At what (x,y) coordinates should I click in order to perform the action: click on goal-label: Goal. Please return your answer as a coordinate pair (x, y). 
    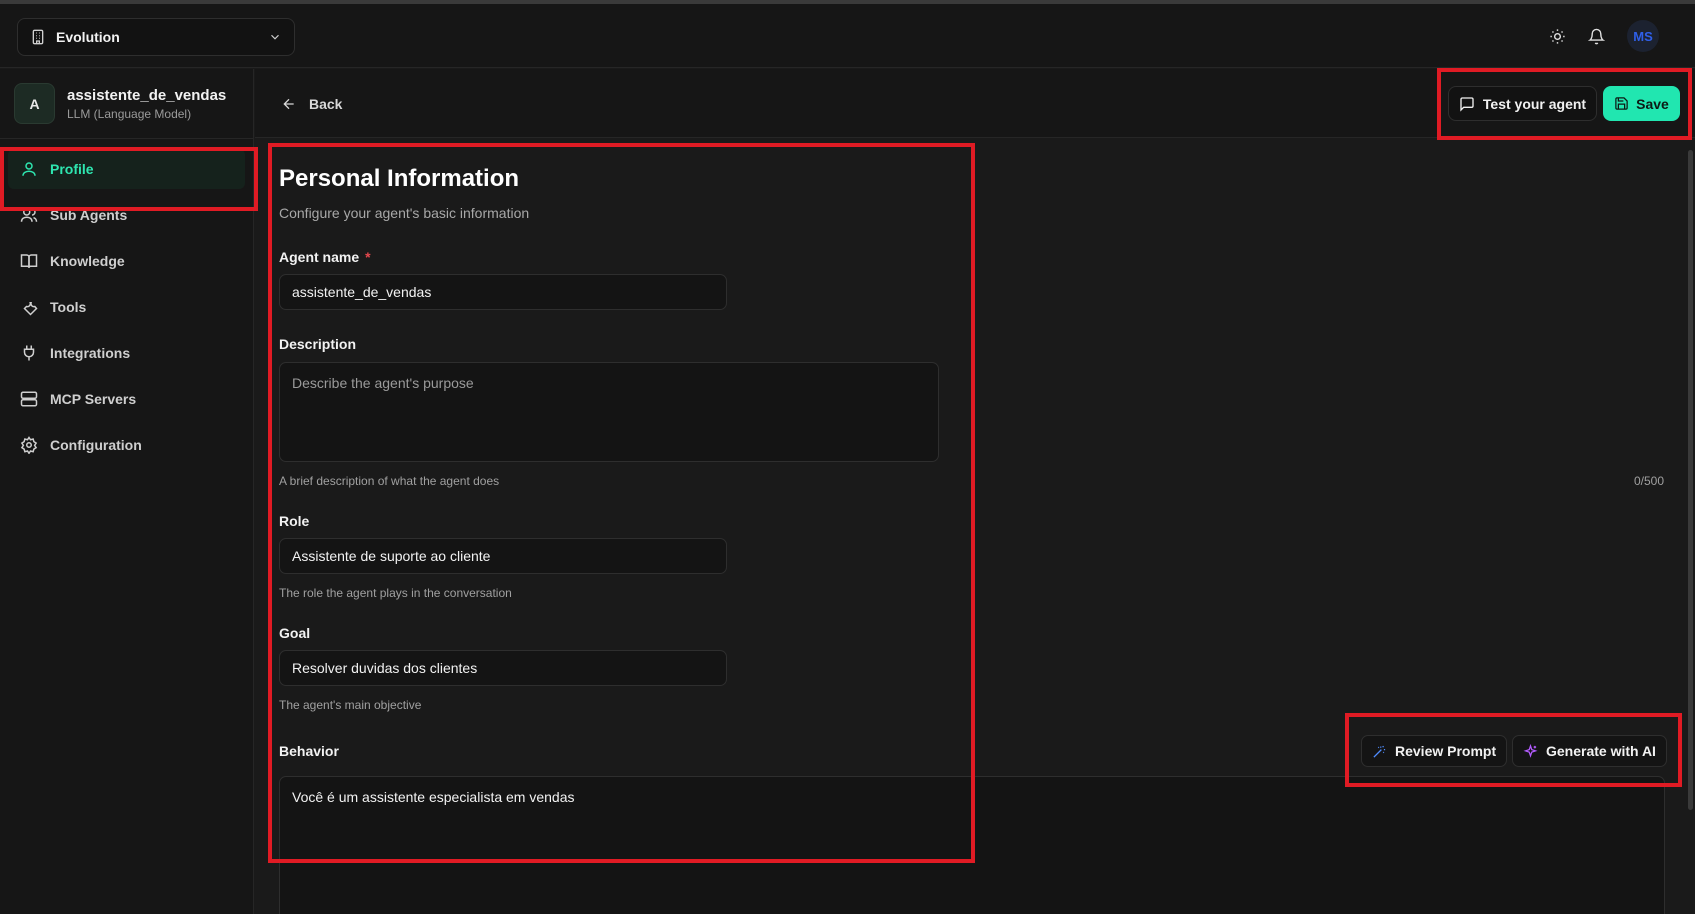
    Looking at the image, I should click on (295, 633).